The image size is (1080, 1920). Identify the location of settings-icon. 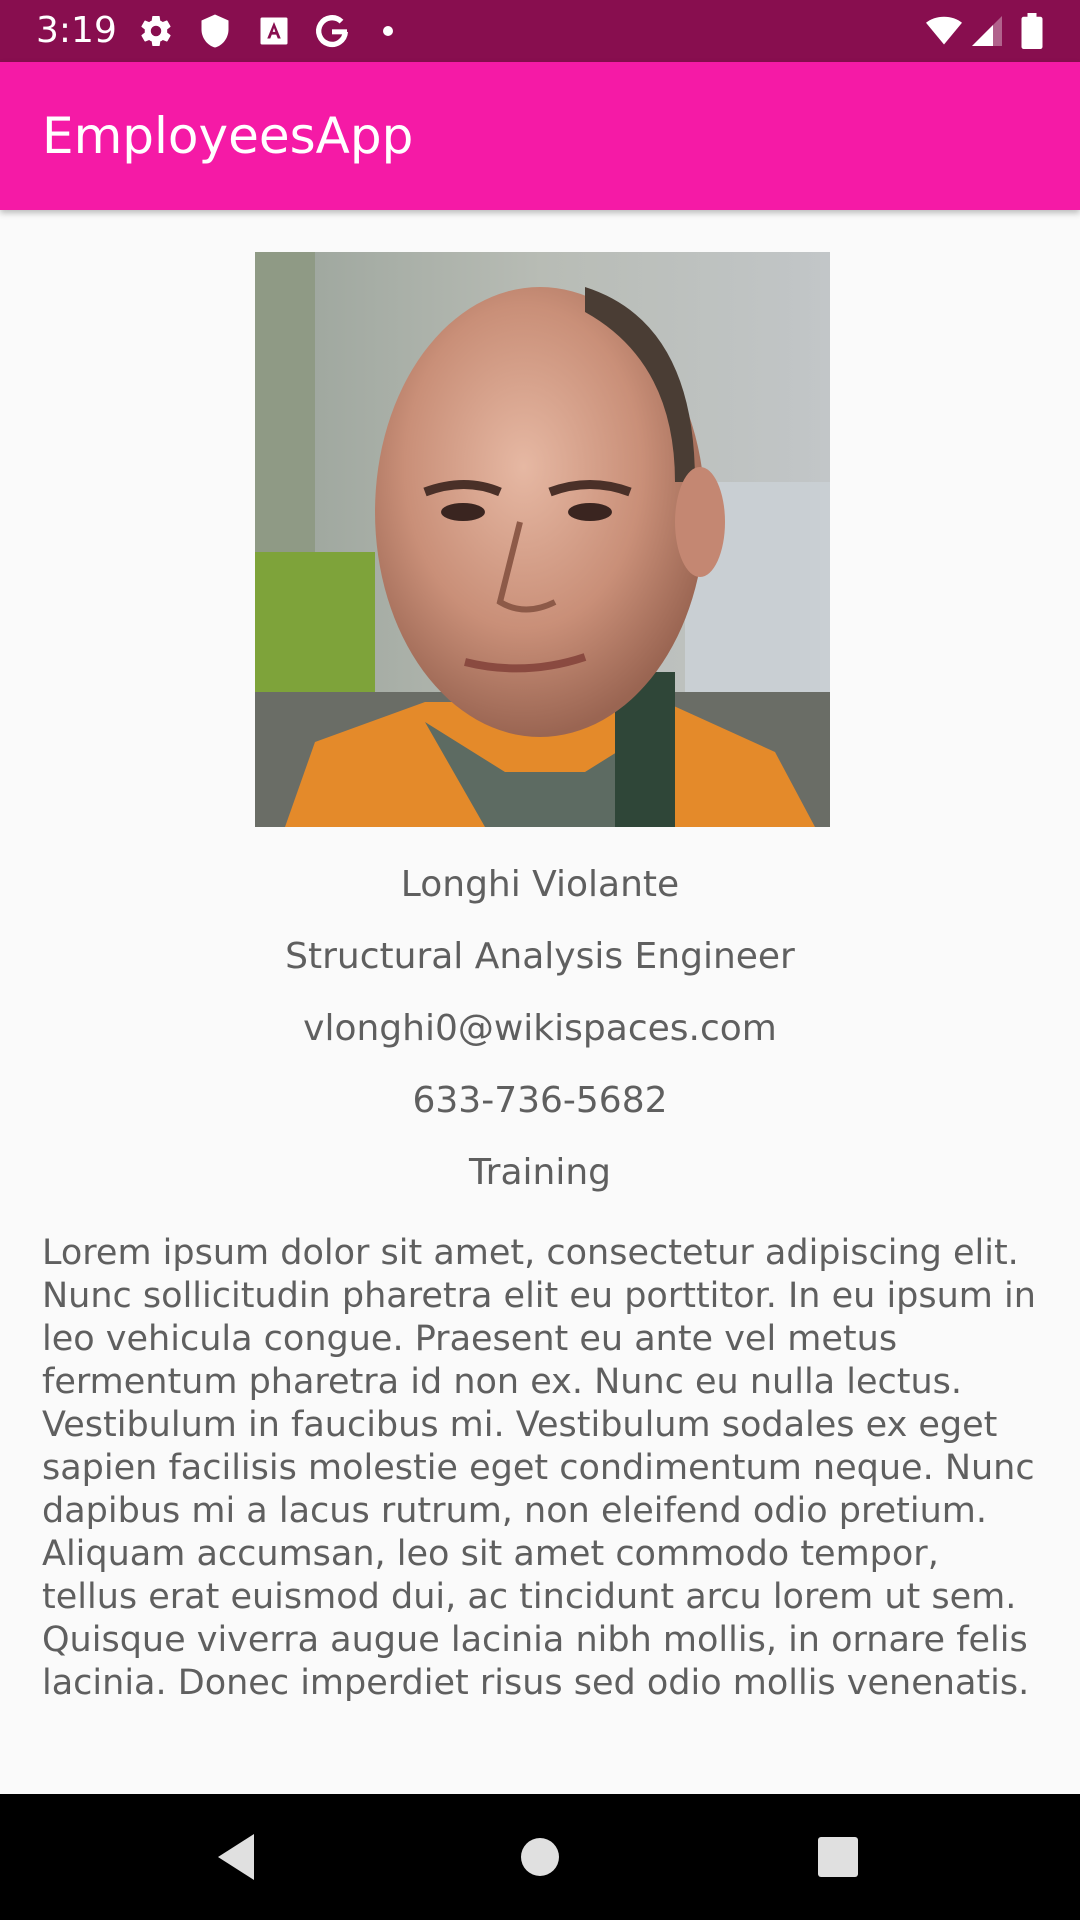
(156, 31).